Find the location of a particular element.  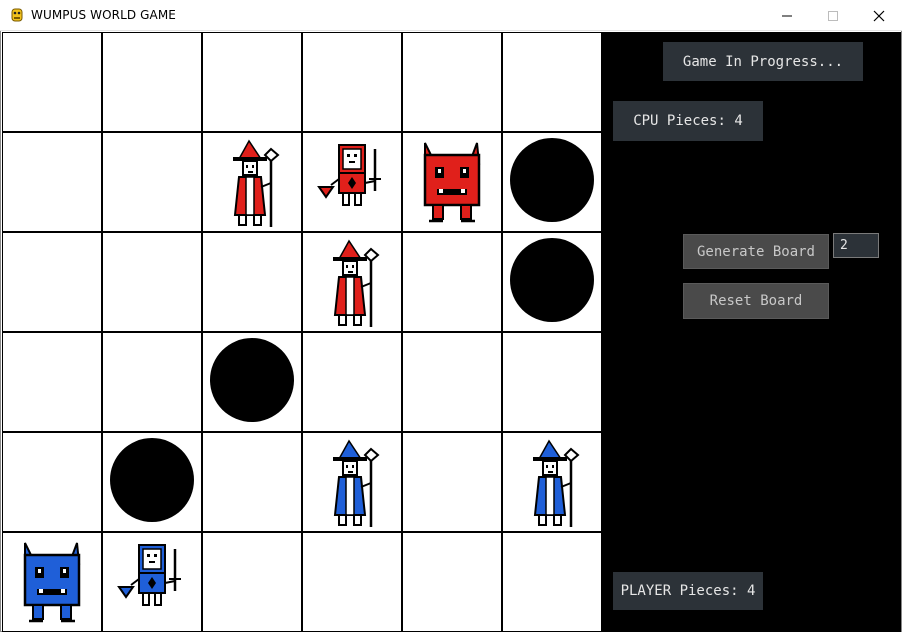

reset-board-button: Reset Board is located at coordinates (756, 301).